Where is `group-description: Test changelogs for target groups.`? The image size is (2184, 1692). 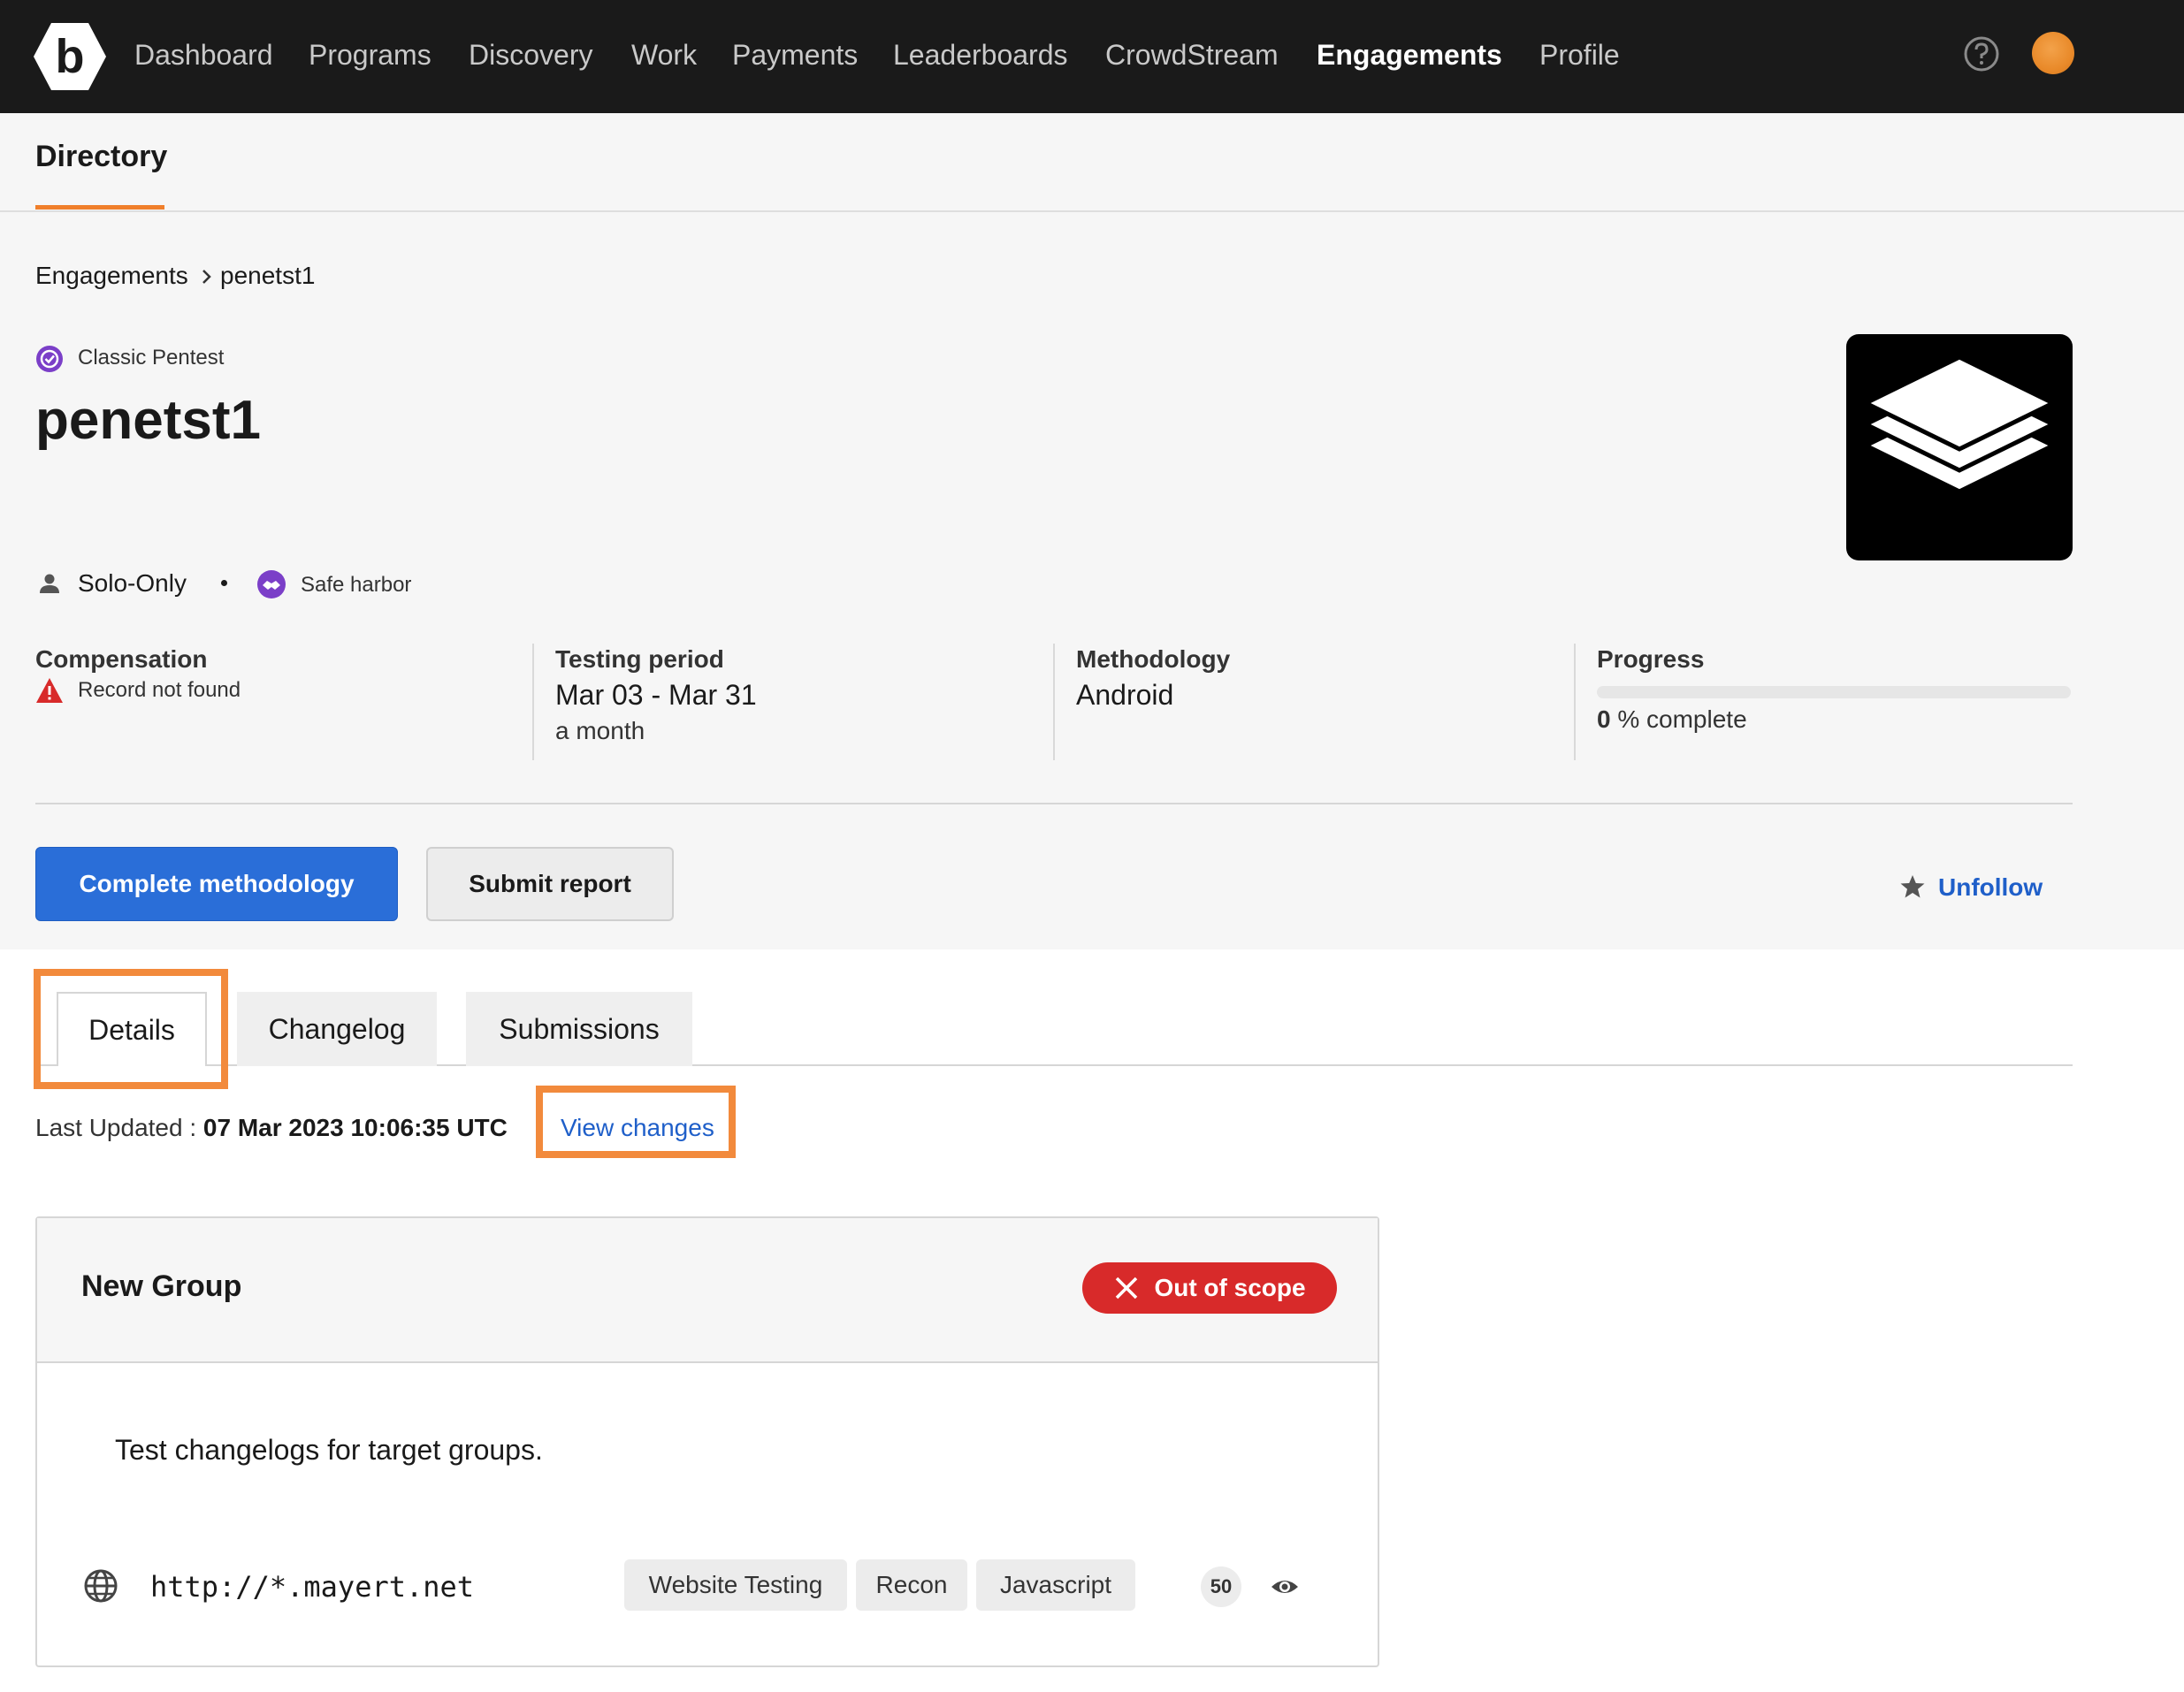 group-description: Test changelogs for target groups. is located at coordinates (329, 1450).